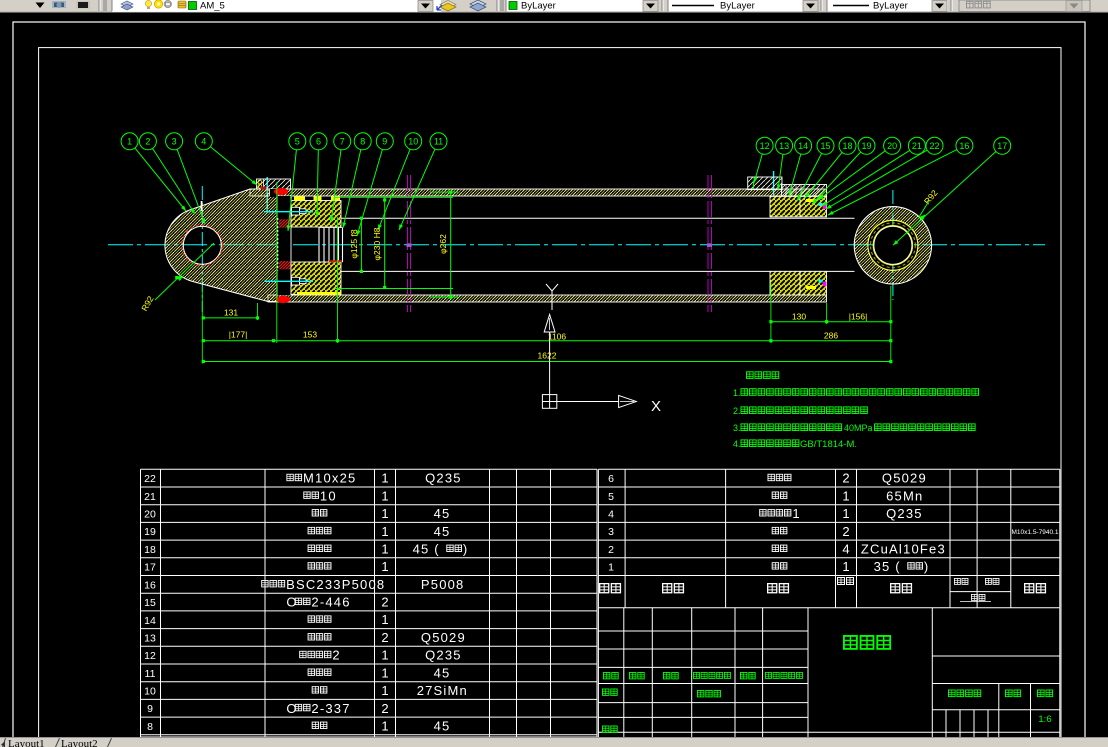 Image resolution: width=1108 pixels, height=747 pixels. Describe the element at coordinates (26, 742) in the screenshot. I see `svg-text: Layout1` at that location.